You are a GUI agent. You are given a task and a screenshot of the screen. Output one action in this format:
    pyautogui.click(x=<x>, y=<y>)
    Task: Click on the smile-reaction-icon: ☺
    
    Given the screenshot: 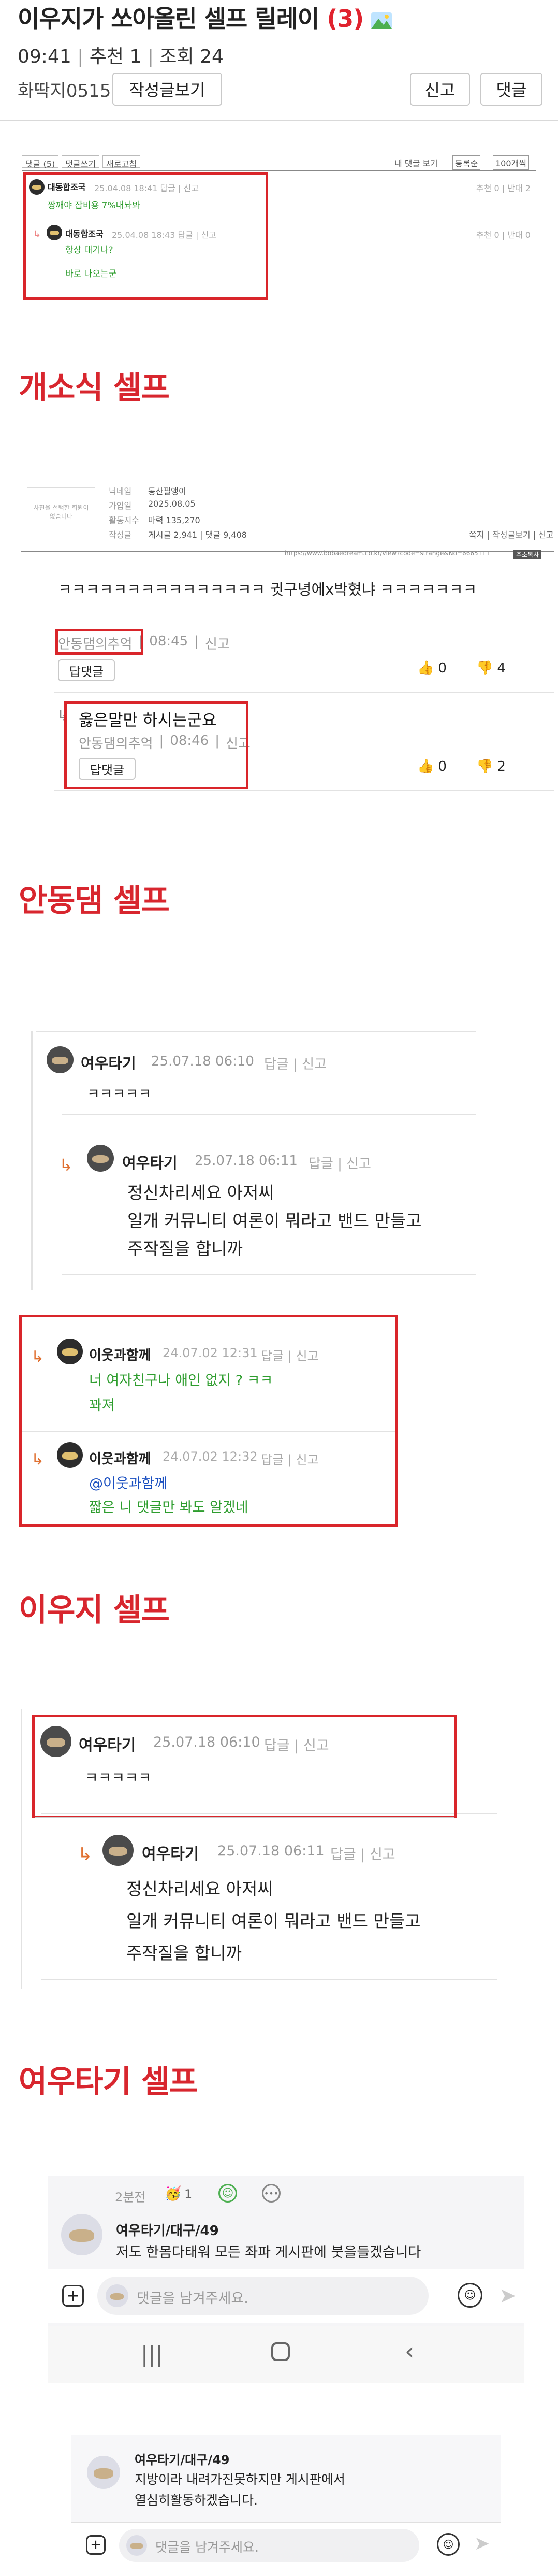 What is the action you would take?
    pyautogui.click(x=227, y=2193)
    